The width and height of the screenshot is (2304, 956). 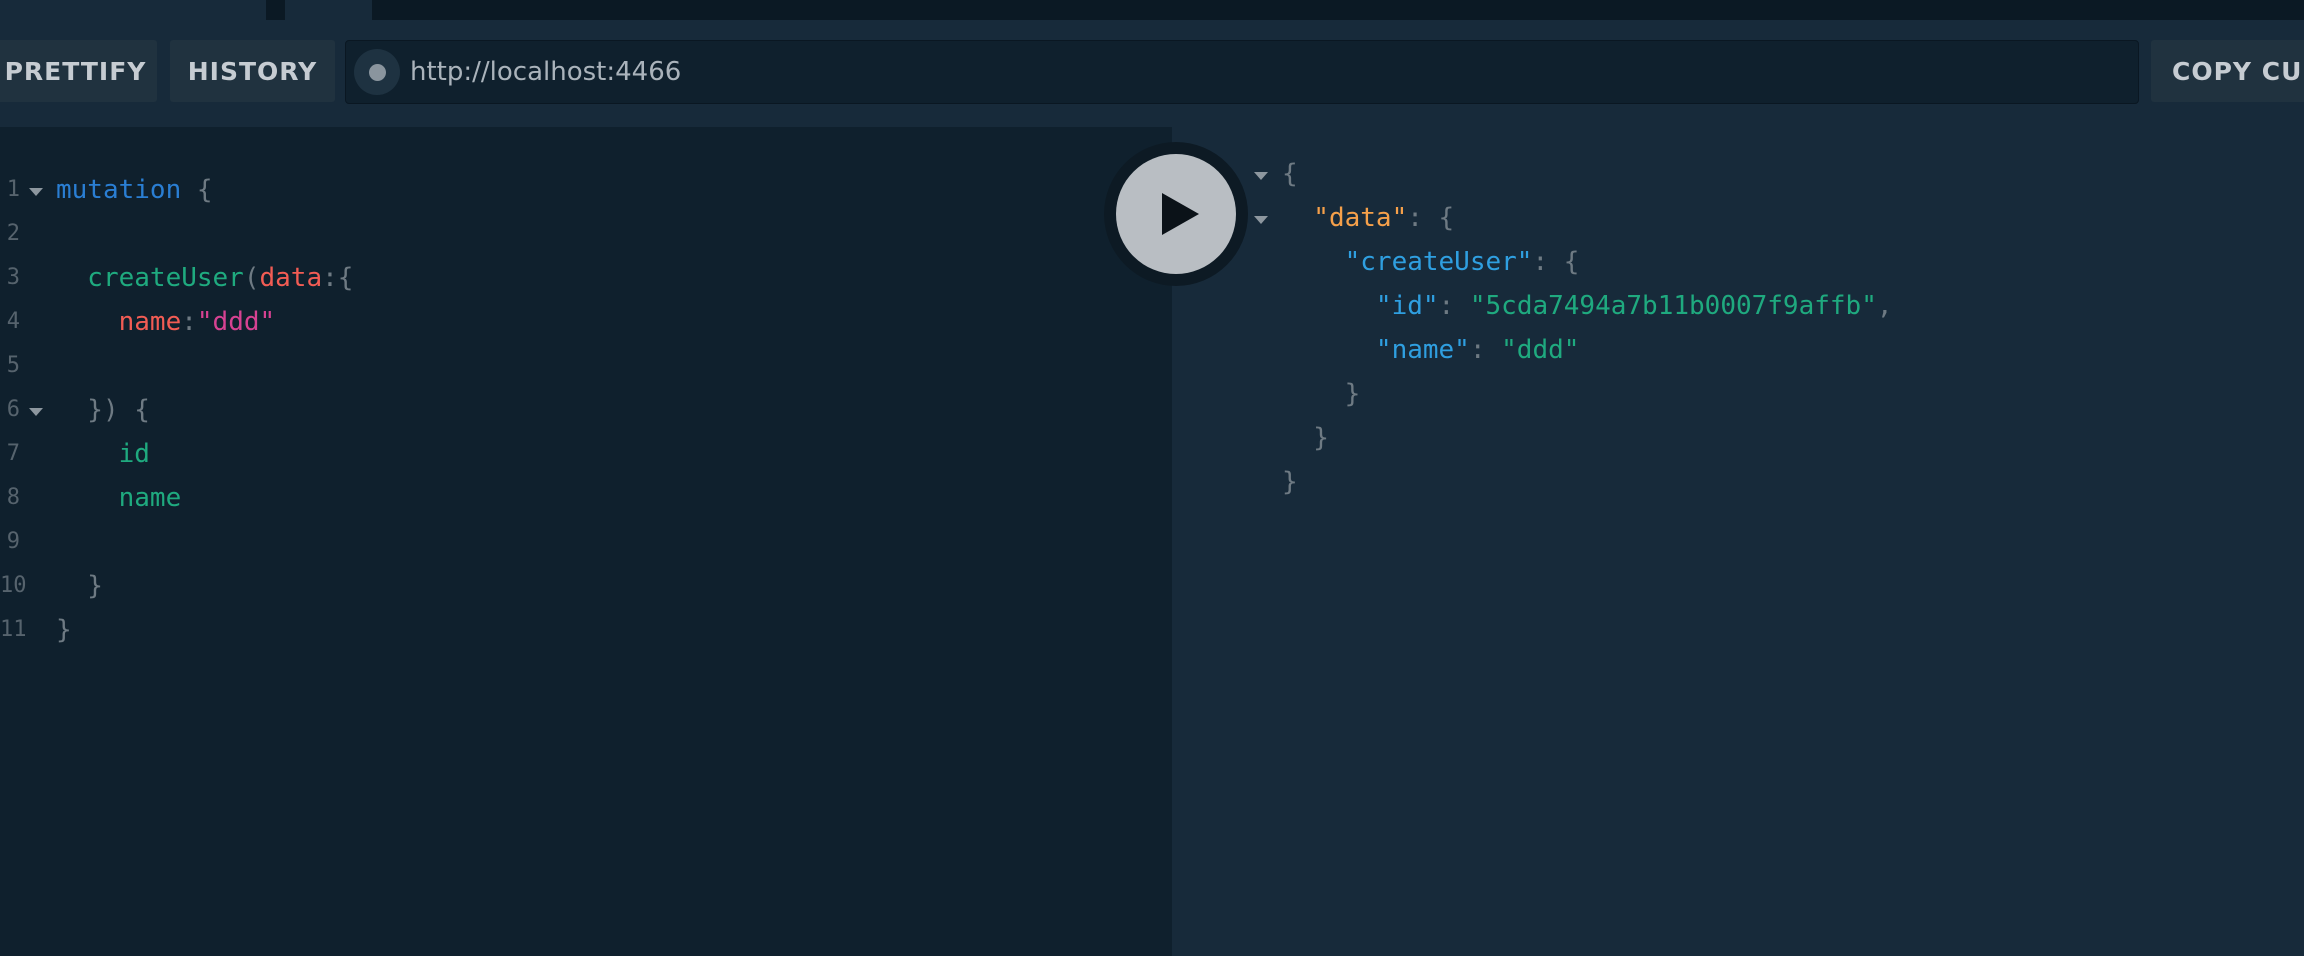 I want to click on line-number: 7, so click(x=13, y=453).